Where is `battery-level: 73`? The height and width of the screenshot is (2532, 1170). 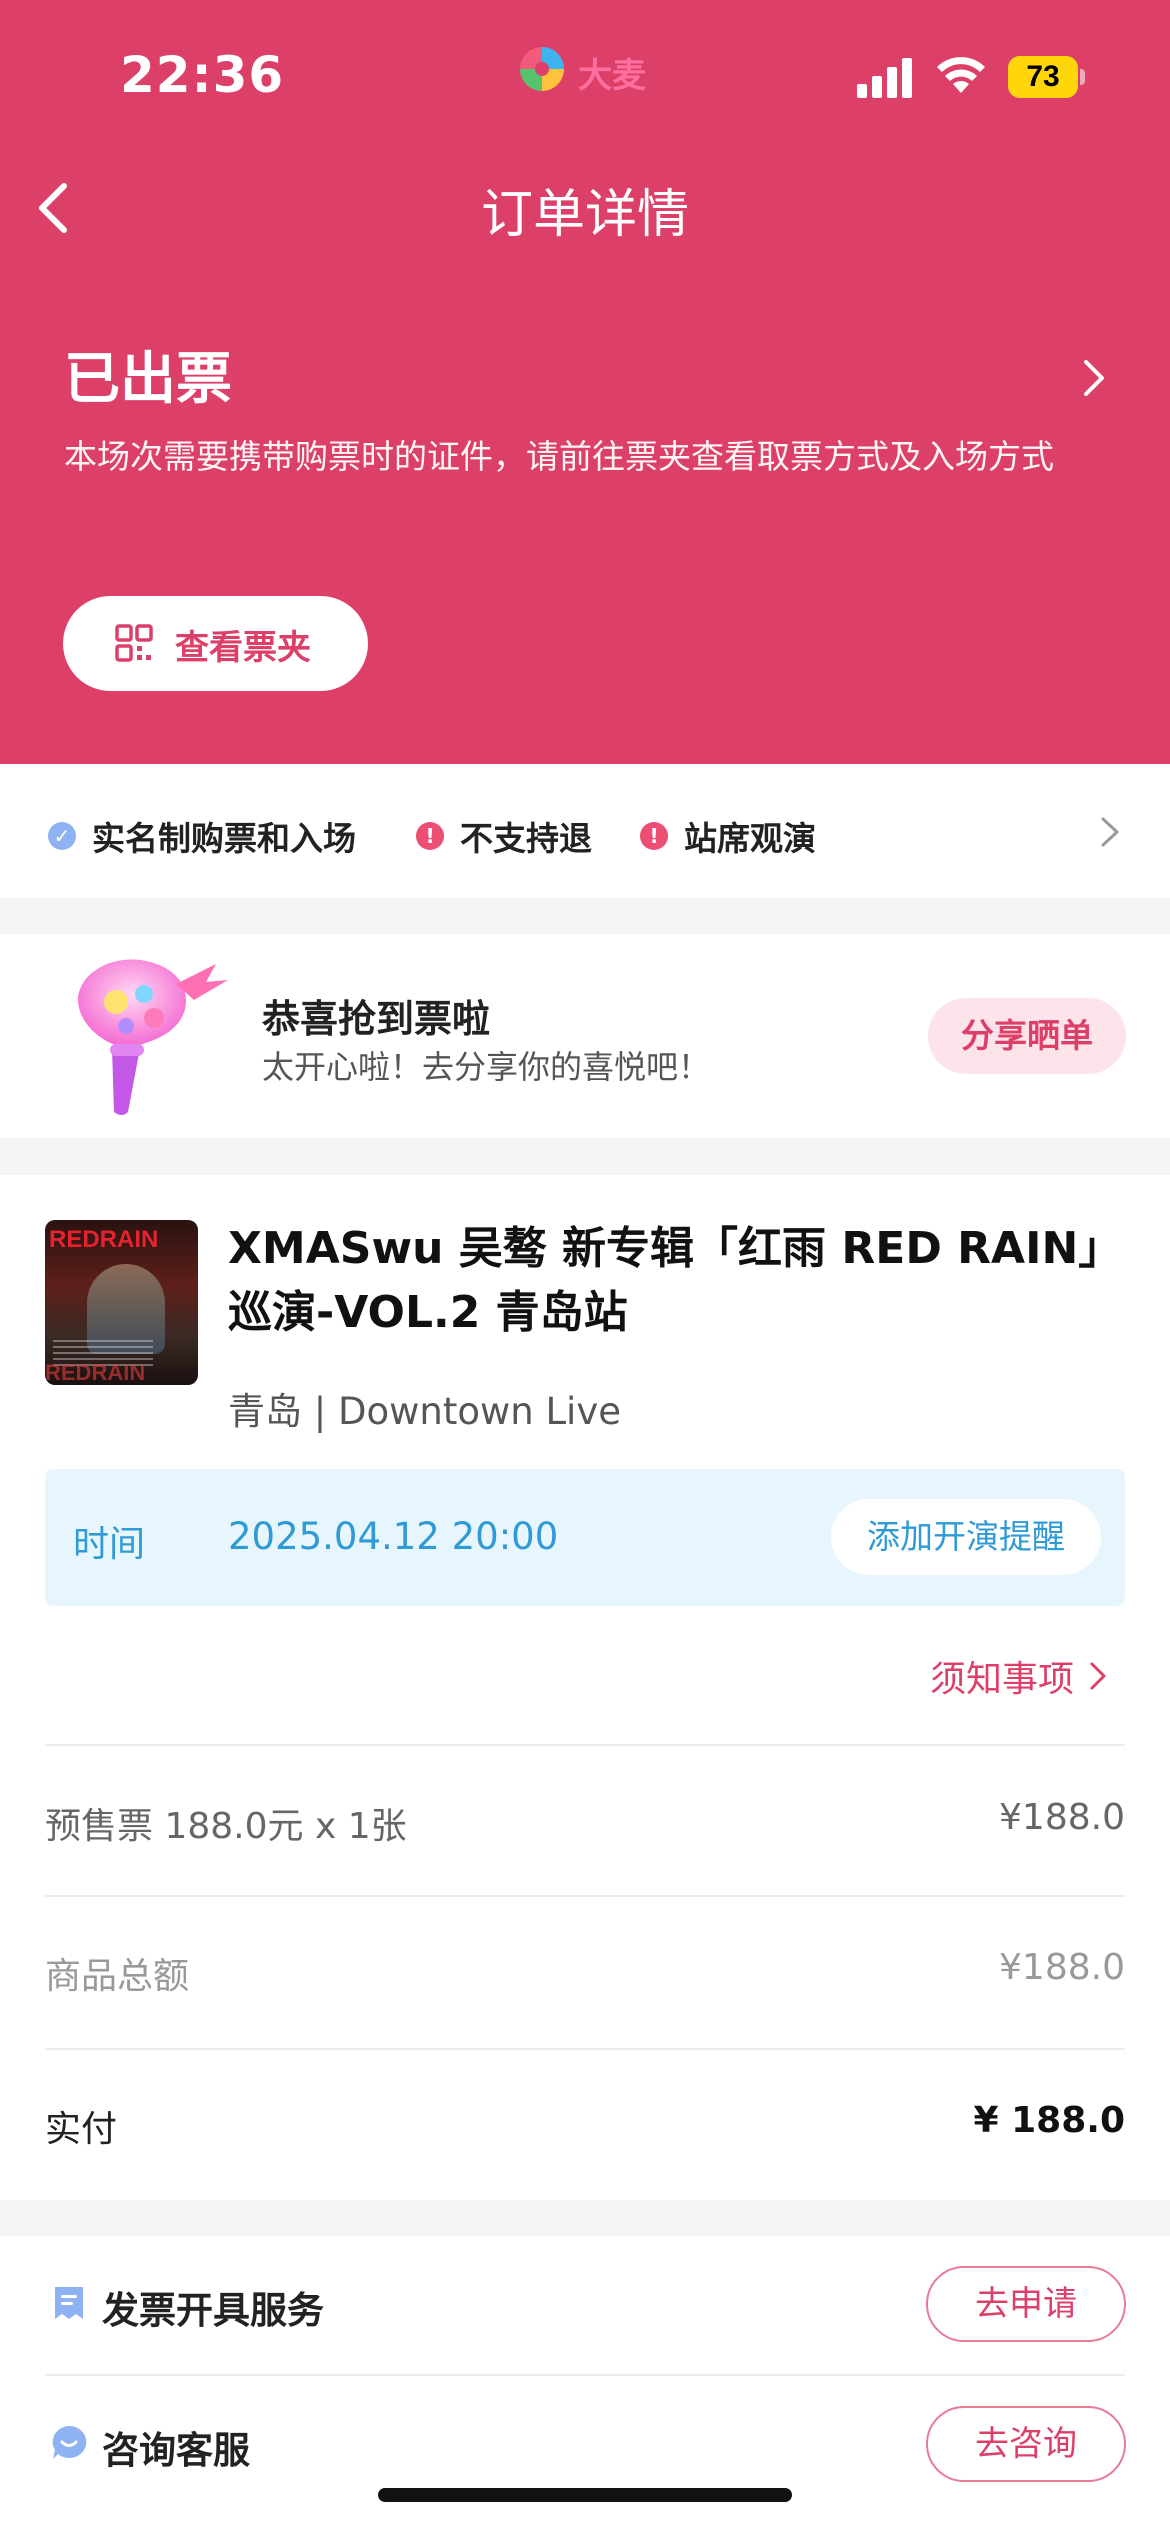 battery-level: 73 is located at coordinates (1043, 77).